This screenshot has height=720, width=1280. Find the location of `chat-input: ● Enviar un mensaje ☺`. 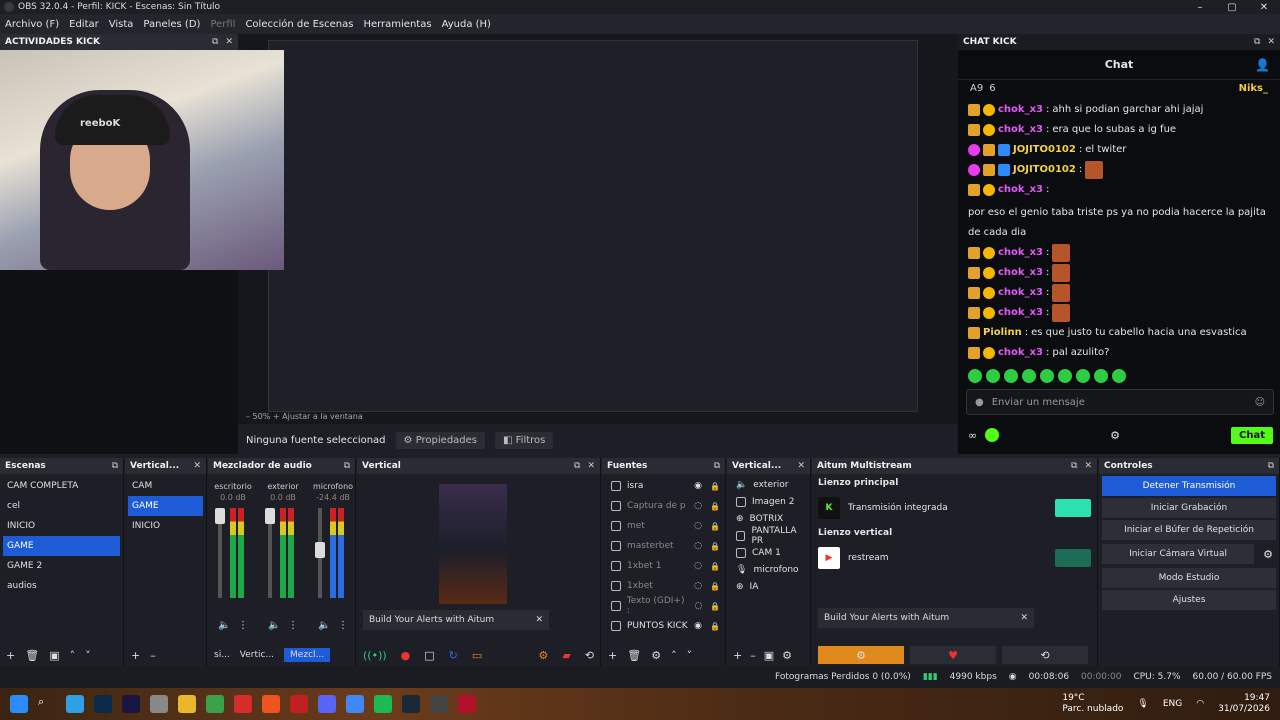

chat-input: ● Enviar un mensaje ☺ is located at coordinates (1120, 402).